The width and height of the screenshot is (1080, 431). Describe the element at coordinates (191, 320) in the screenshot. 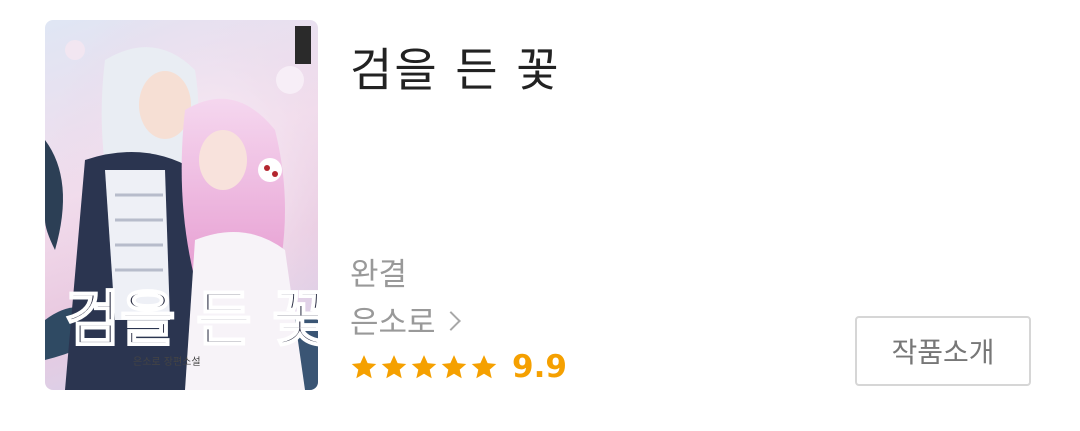

I see `cover-title: 검을 든 꽃` at that location.